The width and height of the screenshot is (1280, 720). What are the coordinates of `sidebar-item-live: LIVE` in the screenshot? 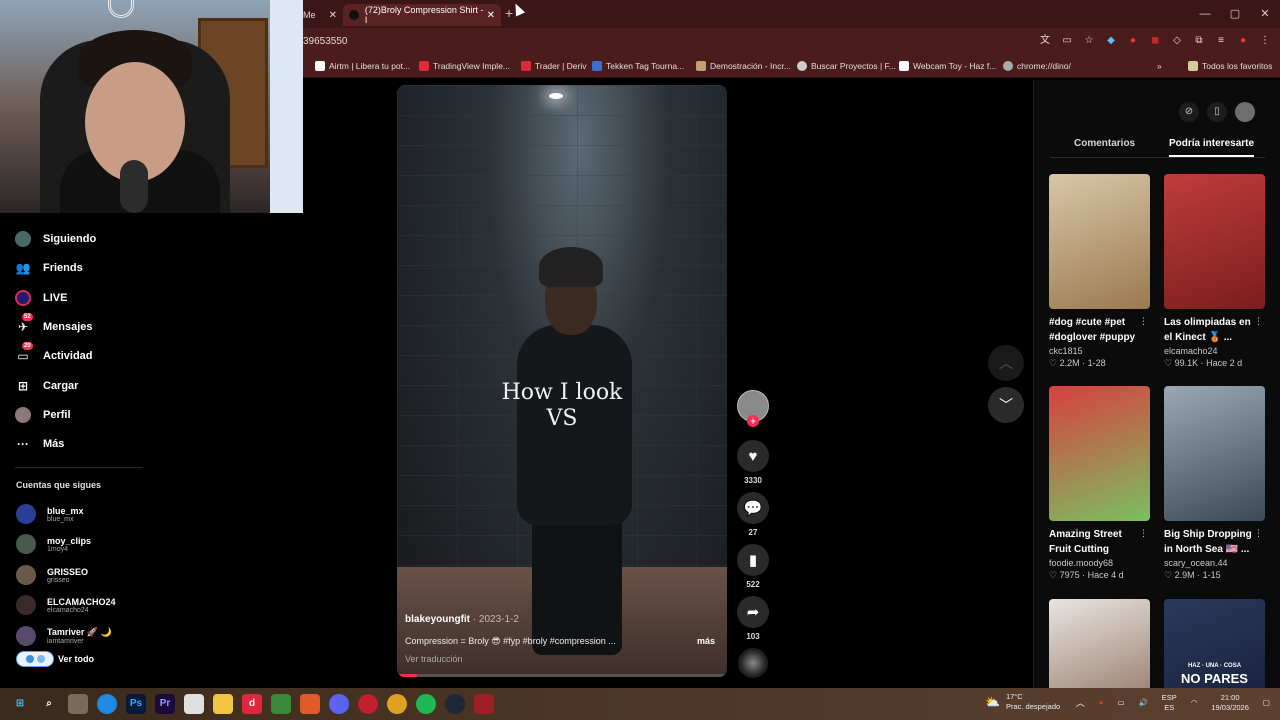 It's located at (41, 298).